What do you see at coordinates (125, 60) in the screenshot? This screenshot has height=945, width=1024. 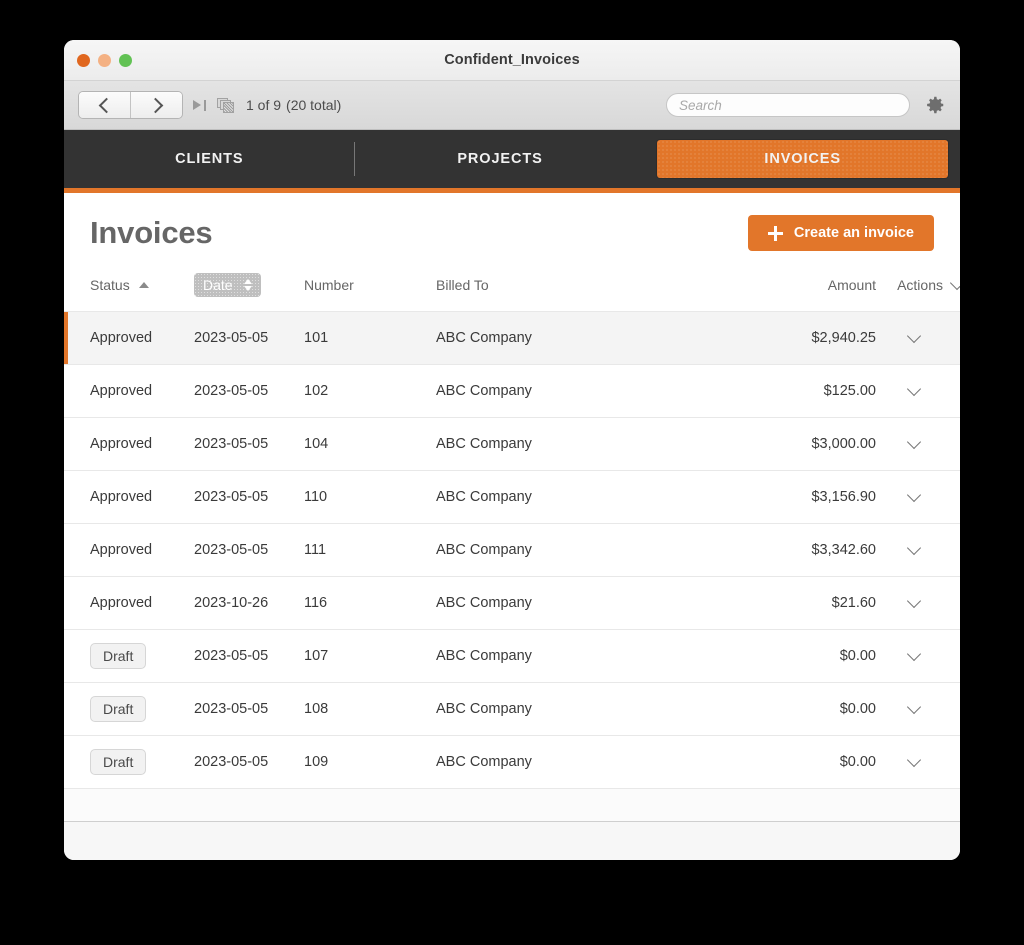 I see `zoom-button` at bounding box center [125, 60].